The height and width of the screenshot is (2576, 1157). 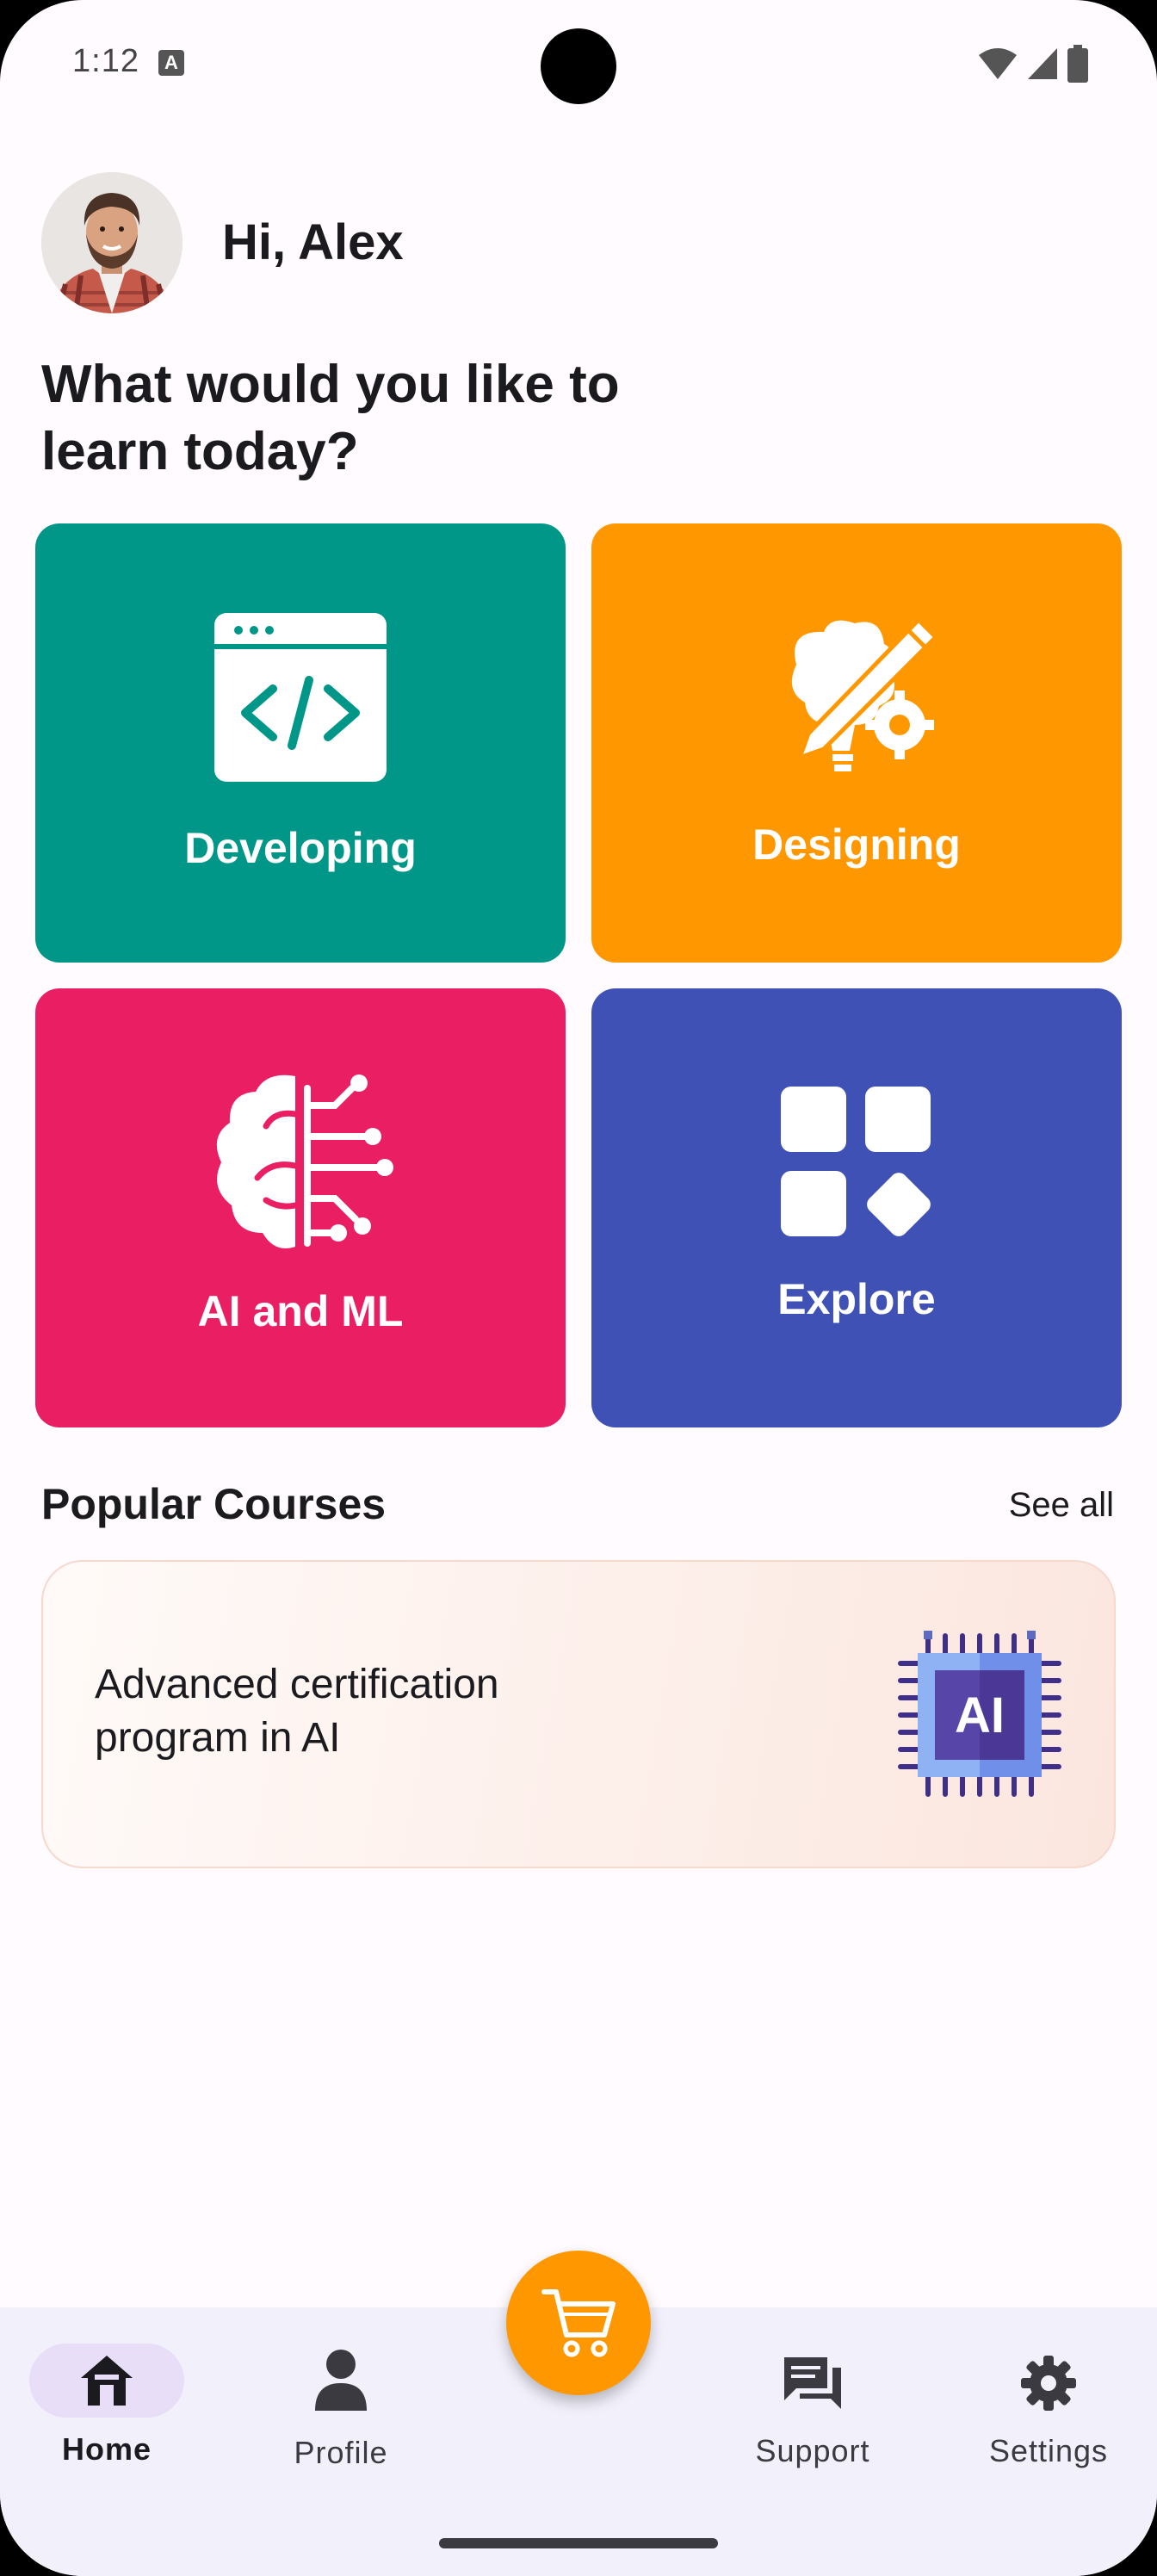 I want to click on ai-chip-label: AI, so click(x=980, y=1715).